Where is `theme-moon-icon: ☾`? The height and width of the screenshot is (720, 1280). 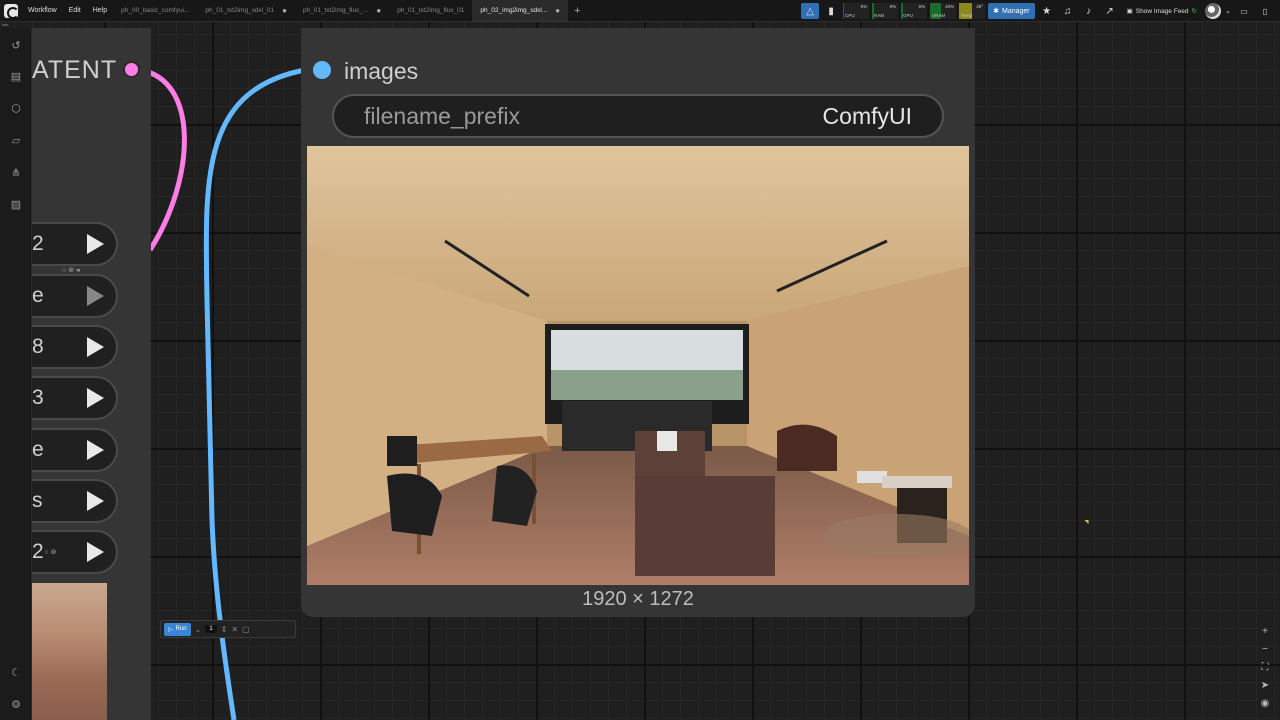 theme-moon-icon: ☾ is located at coordinates (16, 672).